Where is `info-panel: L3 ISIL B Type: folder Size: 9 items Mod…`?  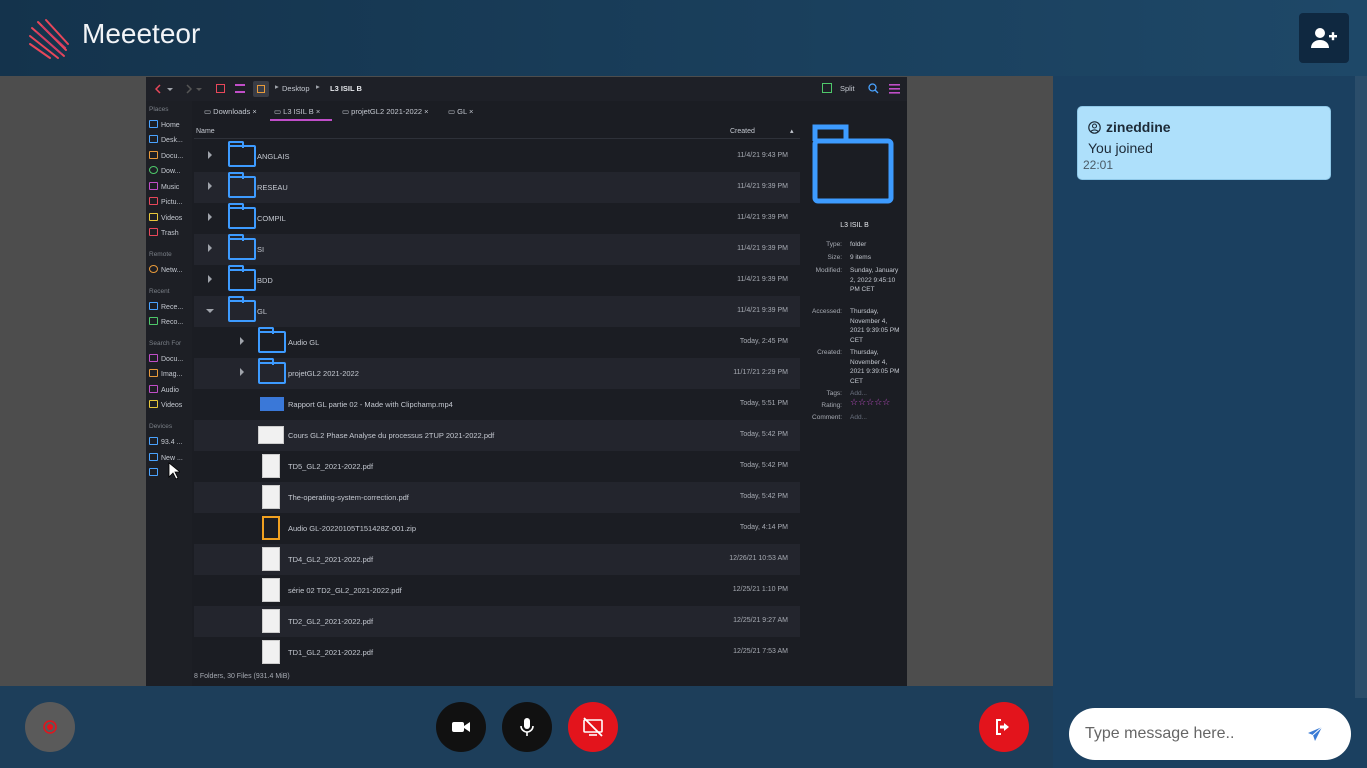 info-panel: L3 ISIL B Type: folder Size: 9 items Mod… is located at coordinates (854, 393).